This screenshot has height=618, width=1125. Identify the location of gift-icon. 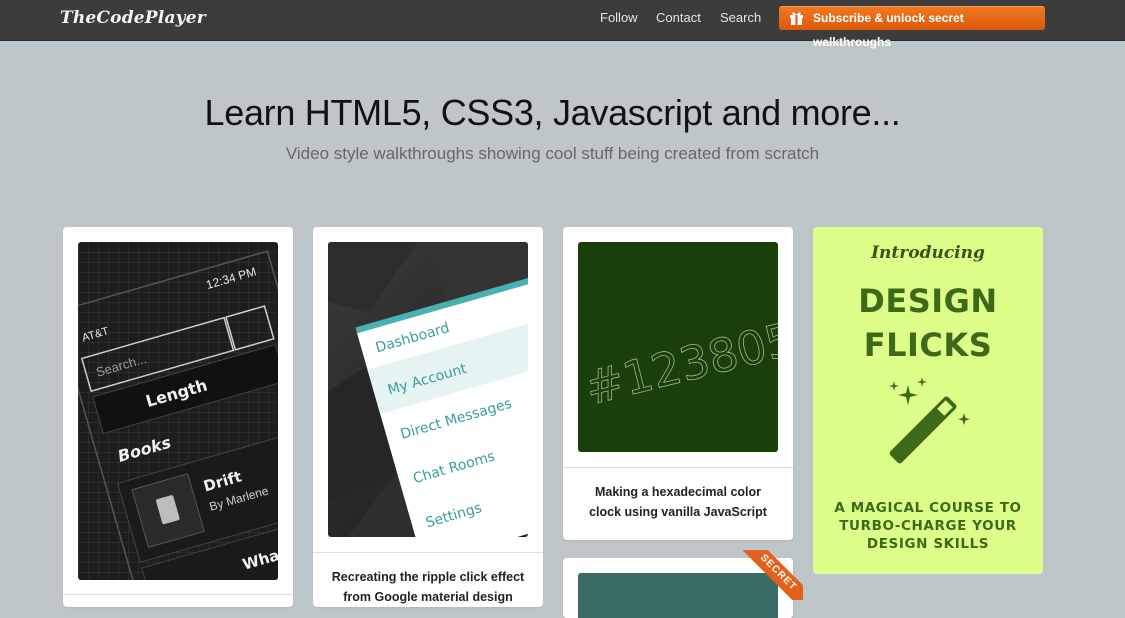
(796, 18).